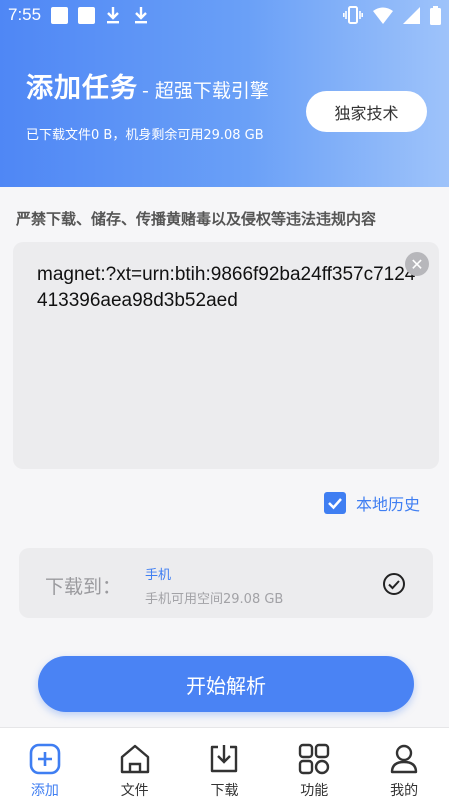 The height and width of the screenshot is (800, 449). Describe the element at coordinates (224, 759) in the screenshot. I see `download-icon` at that location.